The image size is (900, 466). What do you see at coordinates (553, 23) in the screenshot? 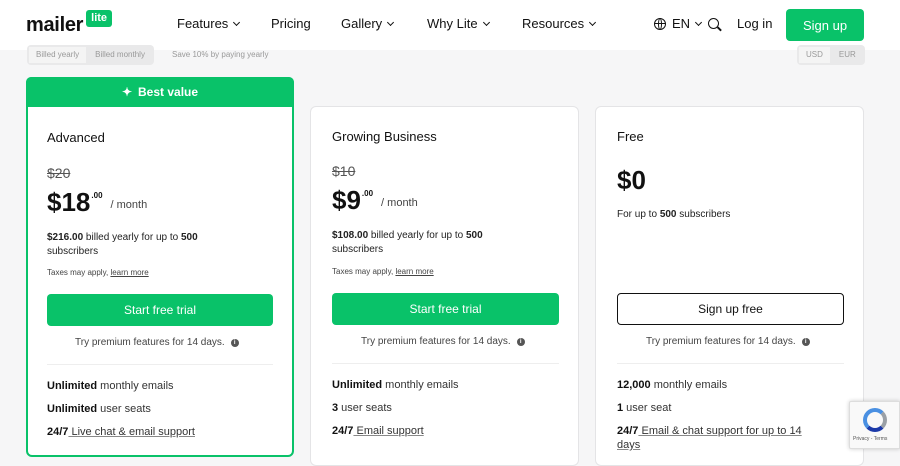
I see `nav-resources-label: Resources` at bounding box center [553, 23].